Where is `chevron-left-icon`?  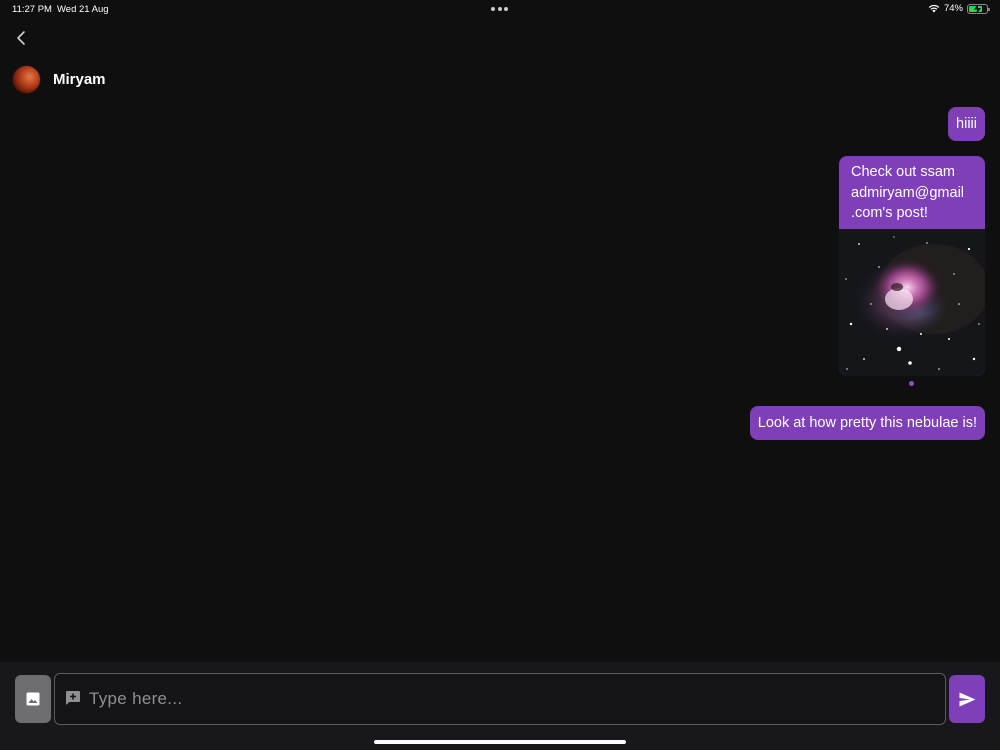
chevron-left-icon is located at coordinates (21, 38).